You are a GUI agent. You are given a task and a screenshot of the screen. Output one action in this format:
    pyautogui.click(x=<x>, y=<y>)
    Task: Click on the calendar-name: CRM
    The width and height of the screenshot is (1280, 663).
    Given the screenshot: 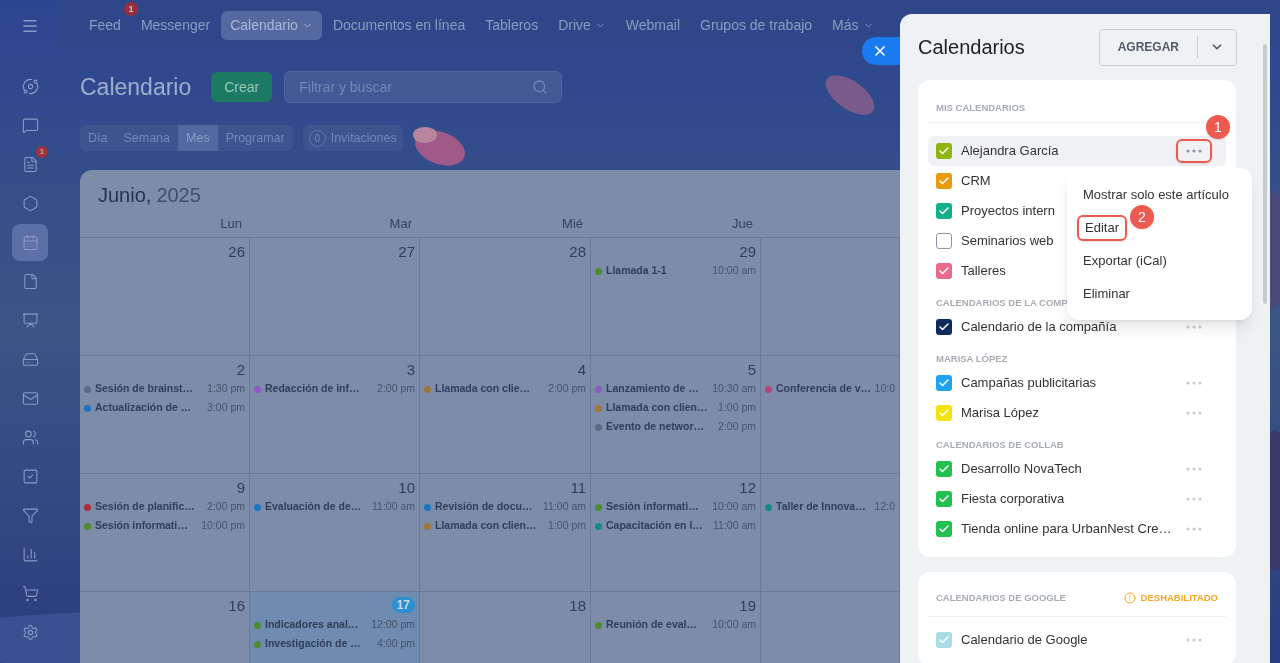 What is the action you would take?
    pyautogui.click(x=976, y=180)
    